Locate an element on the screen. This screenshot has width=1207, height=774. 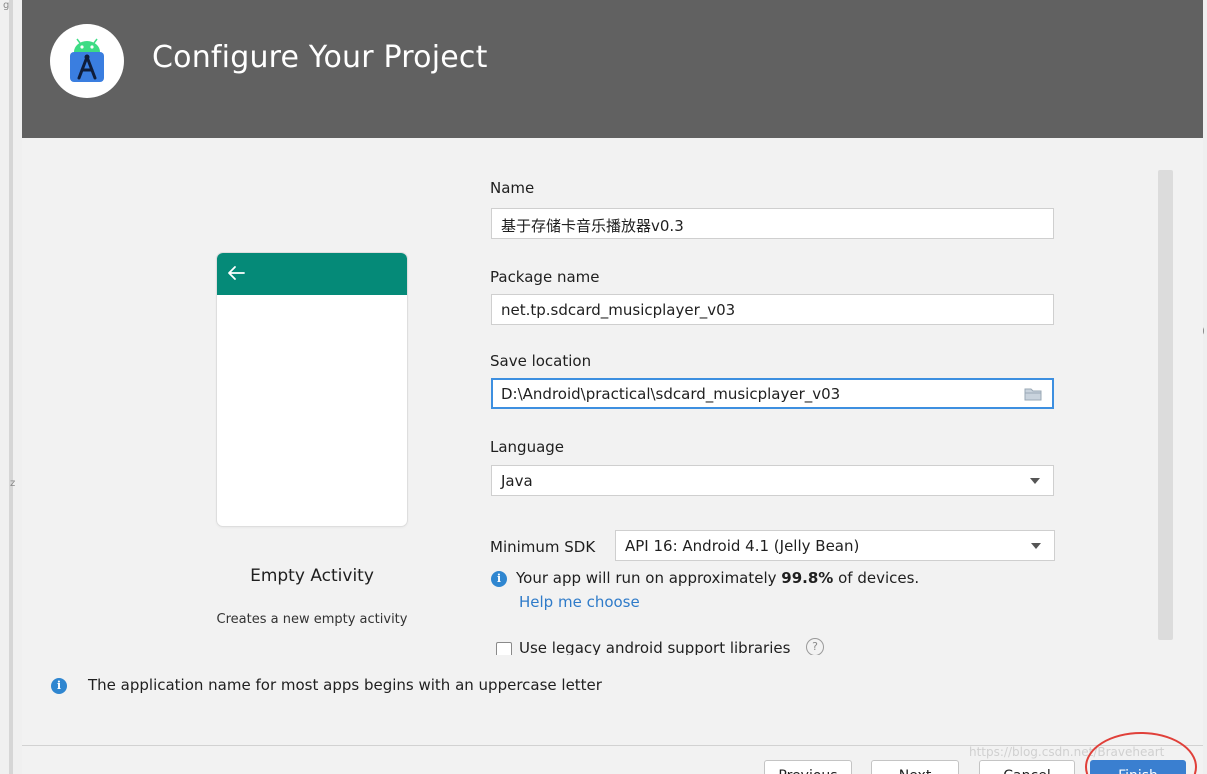
name-label: Name is located at coordinates (512, 188).